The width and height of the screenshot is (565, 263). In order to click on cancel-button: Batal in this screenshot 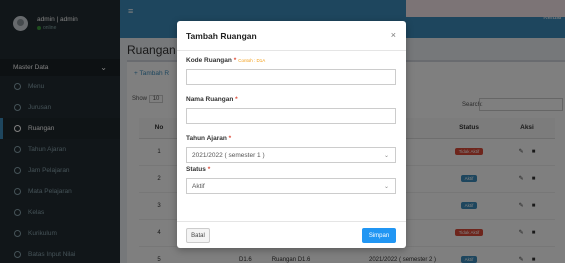, I will do `click(198, 235)`.